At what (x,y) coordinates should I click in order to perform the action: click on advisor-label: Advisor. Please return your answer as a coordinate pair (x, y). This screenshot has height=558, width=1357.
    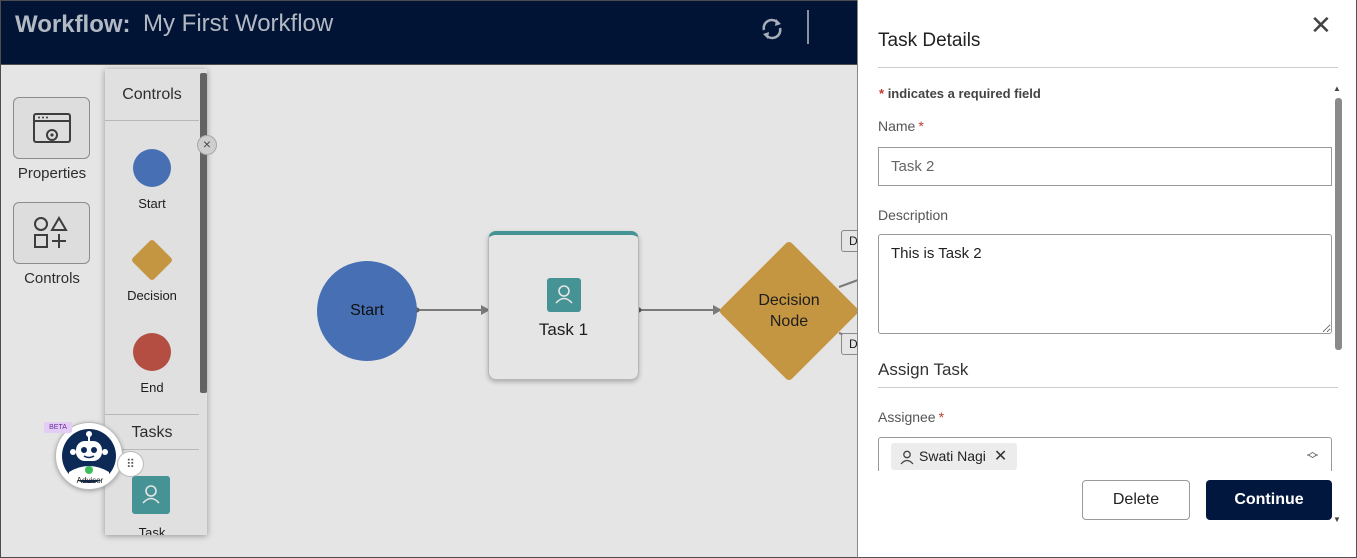
    Looking at the image, I should click on (90, 480).